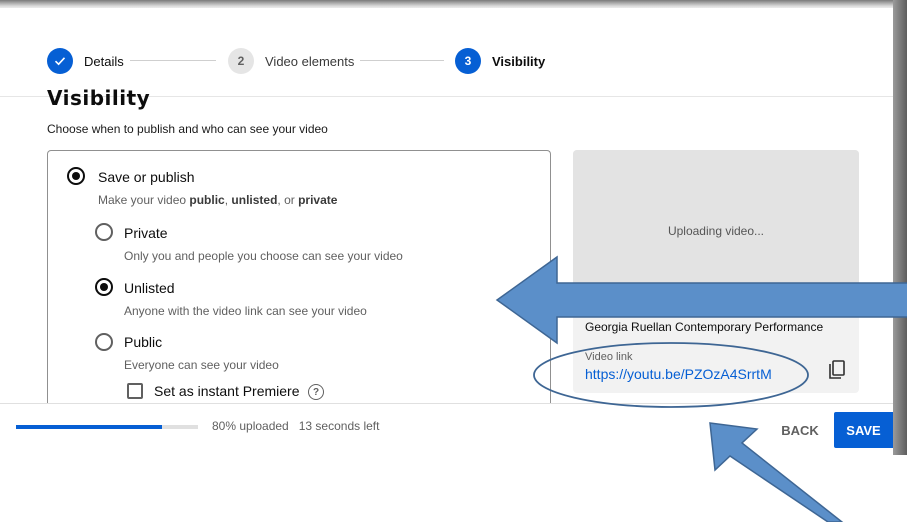 This screenshot has width=907, height=522. What do you see at coordinates (776, 472) in the screenshot?
I see `arrow-pointing-up-left` at bounding box center [776, 472].